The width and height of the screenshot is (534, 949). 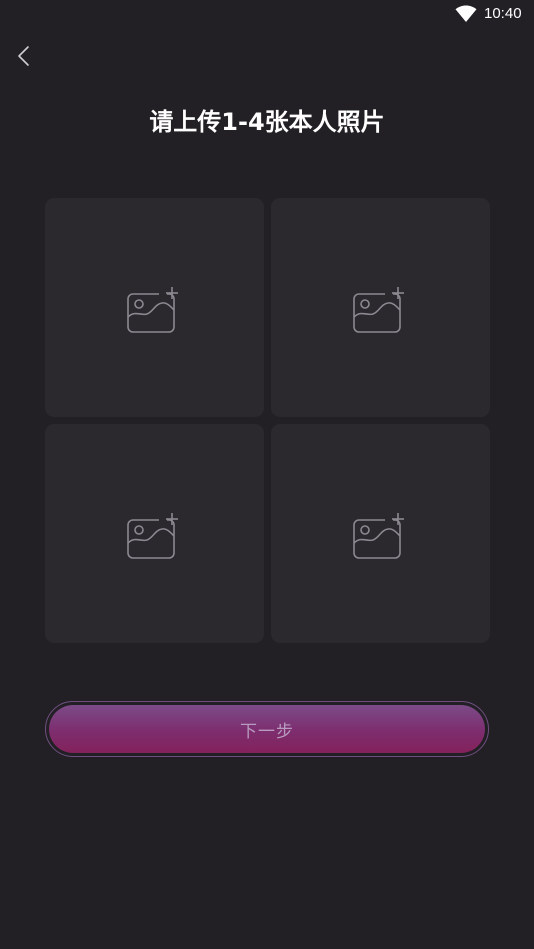 What do you see at coordinates (466, 13) in the screenshot?
I see `wifi-icon` at bounding box center [466, 13].